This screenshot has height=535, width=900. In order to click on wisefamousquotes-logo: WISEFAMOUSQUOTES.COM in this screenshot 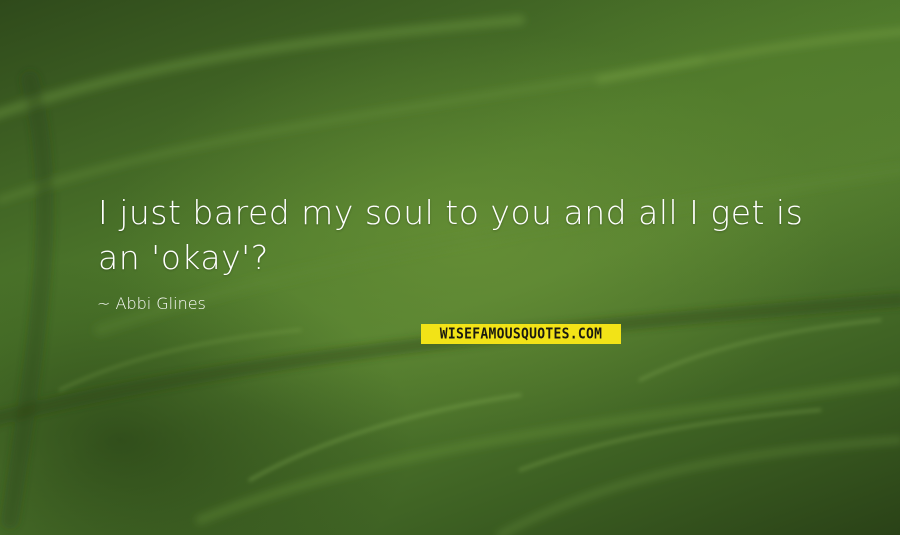, I will do `click(521, 334)`.